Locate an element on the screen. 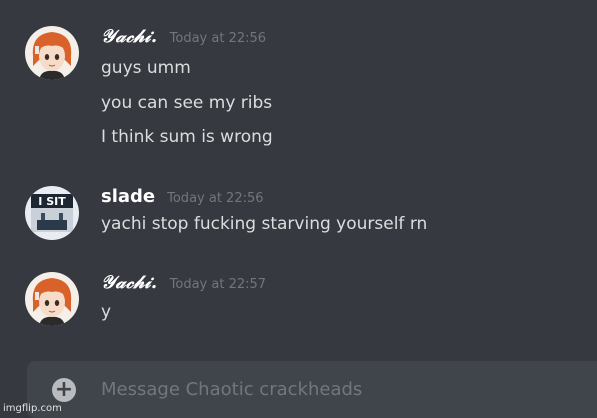 Image resolution: width=597 pixels, height=418 pixels. message-text: guys umm is located at coordinates (146, 68).